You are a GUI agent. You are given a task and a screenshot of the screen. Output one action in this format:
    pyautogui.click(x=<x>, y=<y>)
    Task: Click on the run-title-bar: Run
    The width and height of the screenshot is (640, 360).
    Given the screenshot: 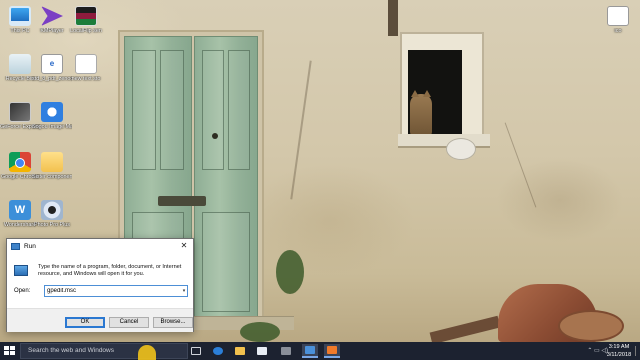 What is the action you would take?
    pyautogui.click(x=100, y=246)
    